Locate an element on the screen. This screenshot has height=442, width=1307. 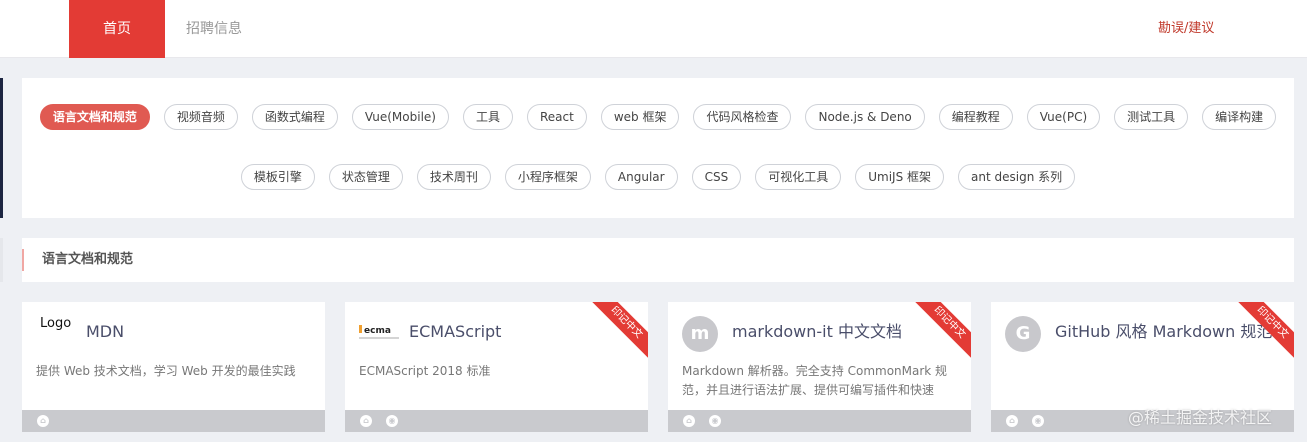
category-tag: 编译构建 is located at coordinates (1239, 117).